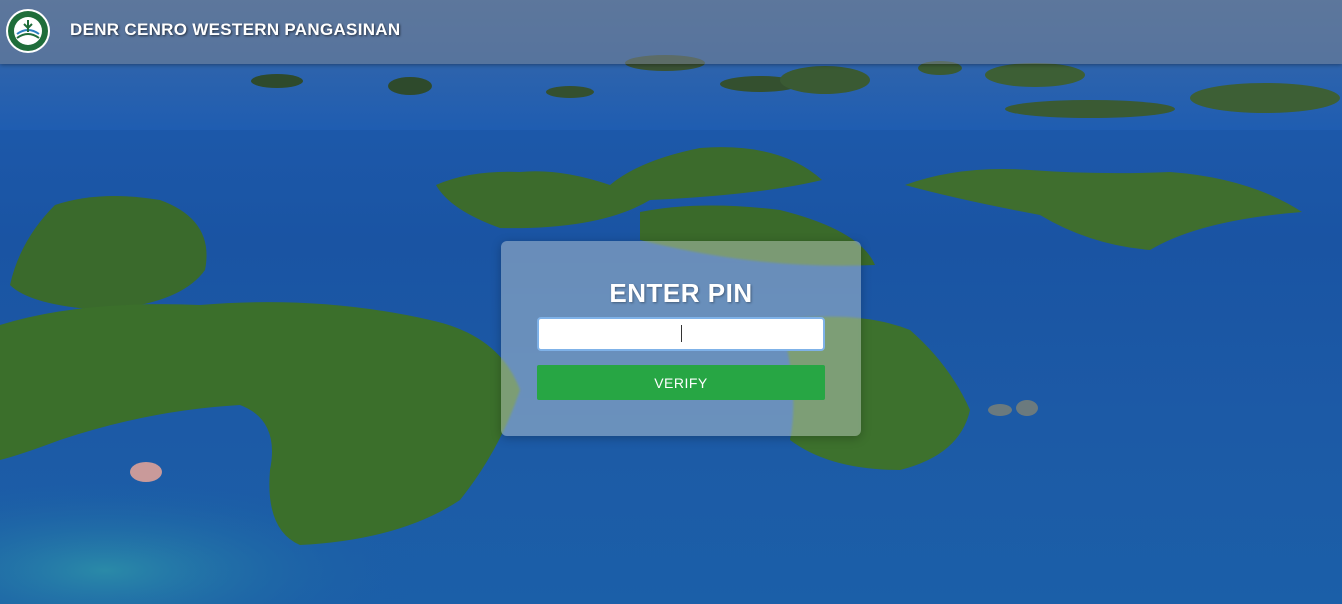 The image size is (1342, 604). What do you see at coordinates (235, 29) in the screenshot?
I see `app-title: DENR CENRO WESTERN PANGASINAN` at bounding box center [235, 29].